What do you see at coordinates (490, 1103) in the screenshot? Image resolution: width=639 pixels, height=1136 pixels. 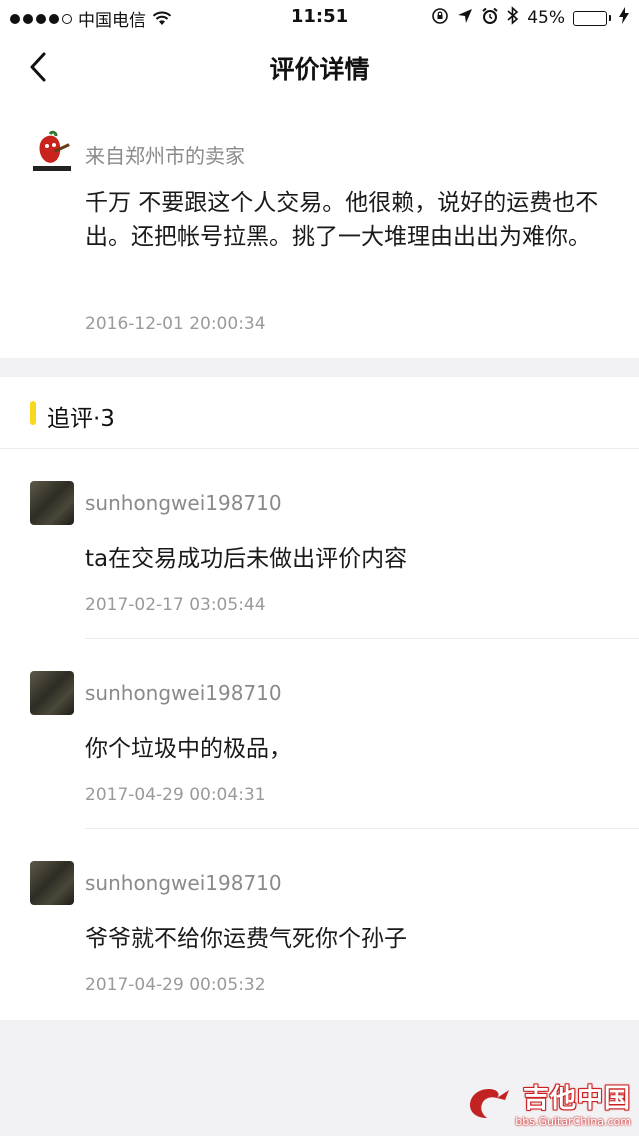 I see `watermark-logo-icon` at bounding box center [490, 1103].